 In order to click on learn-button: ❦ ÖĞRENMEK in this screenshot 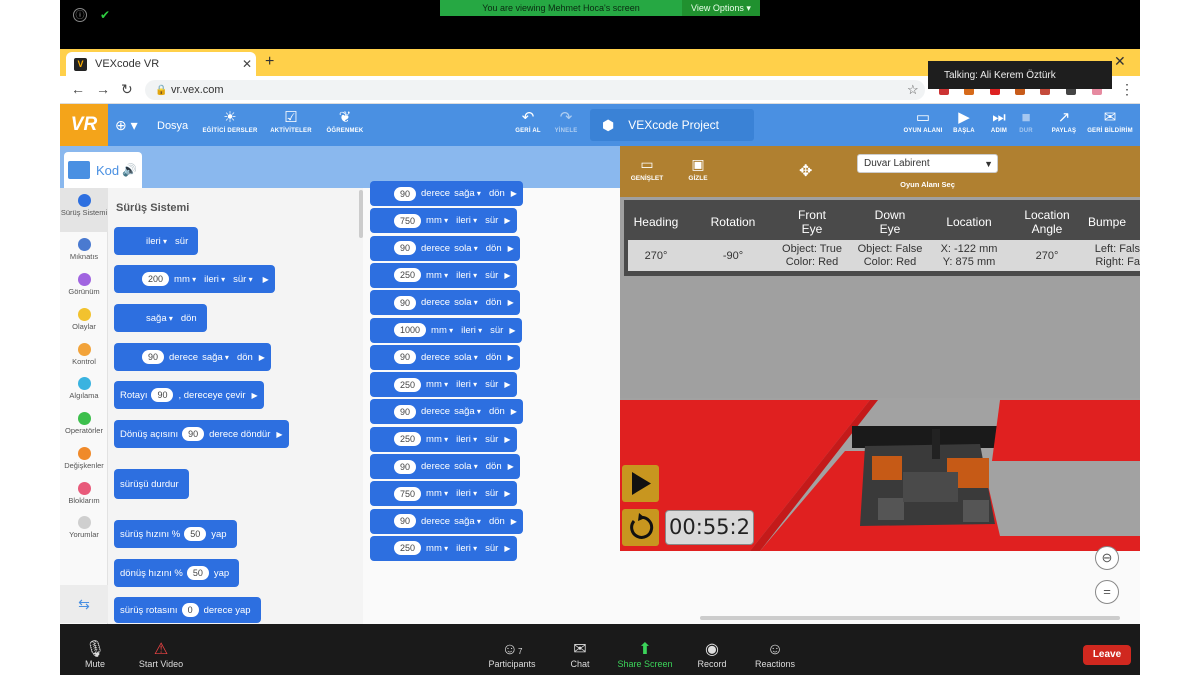, I will do `click(345, 121)`.